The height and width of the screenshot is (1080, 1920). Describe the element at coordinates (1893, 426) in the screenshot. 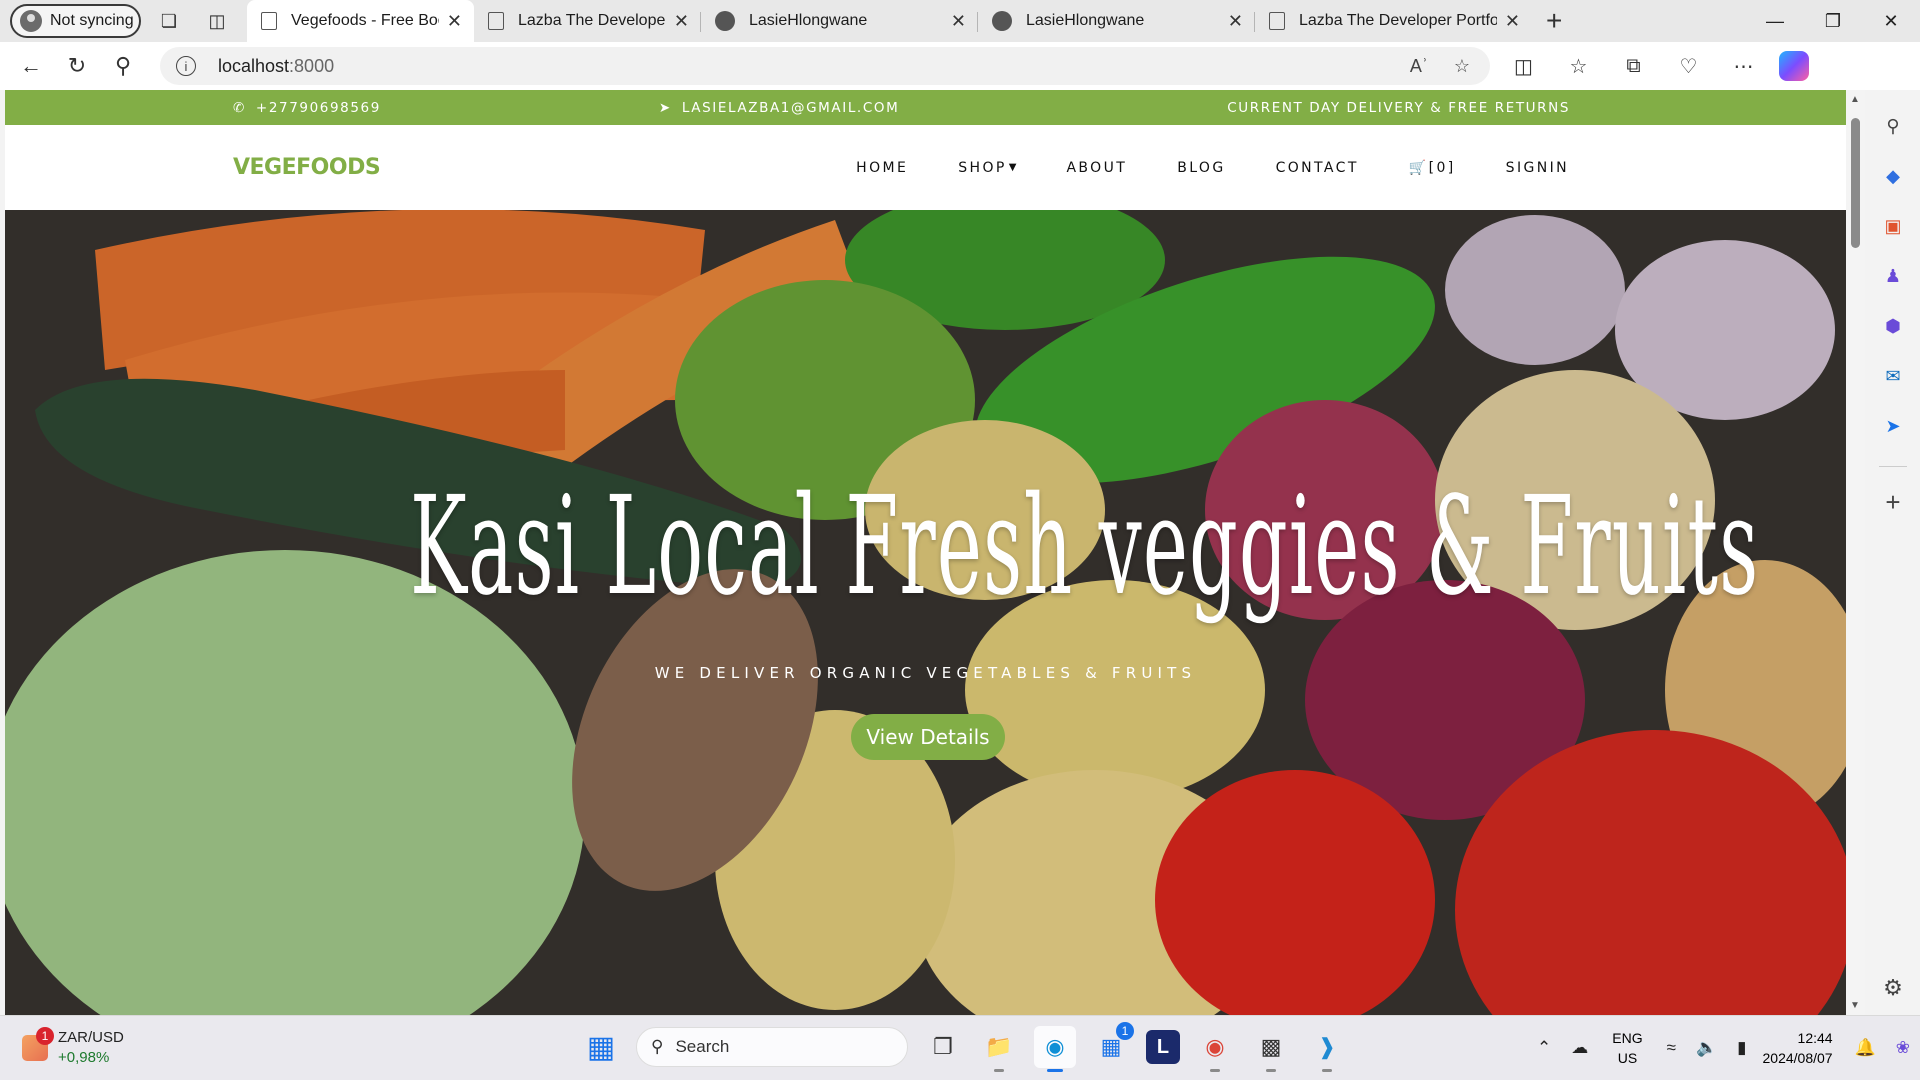

I see `send-icon: ➤` at that location.